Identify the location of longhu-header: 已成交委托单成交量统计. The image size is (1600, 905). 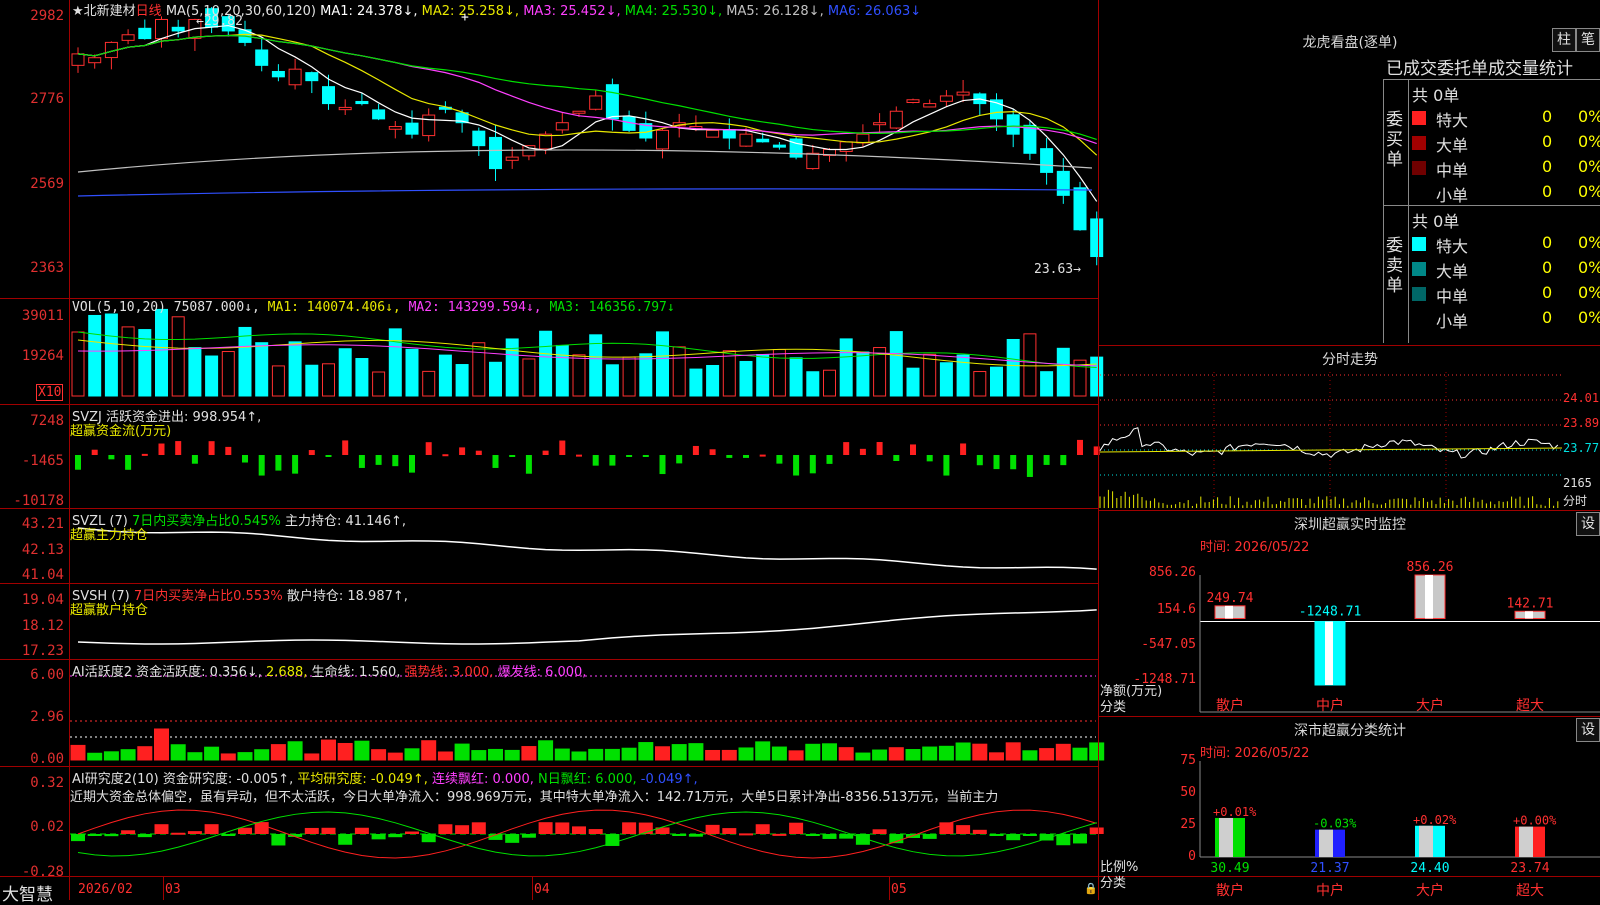
(1479, 69).